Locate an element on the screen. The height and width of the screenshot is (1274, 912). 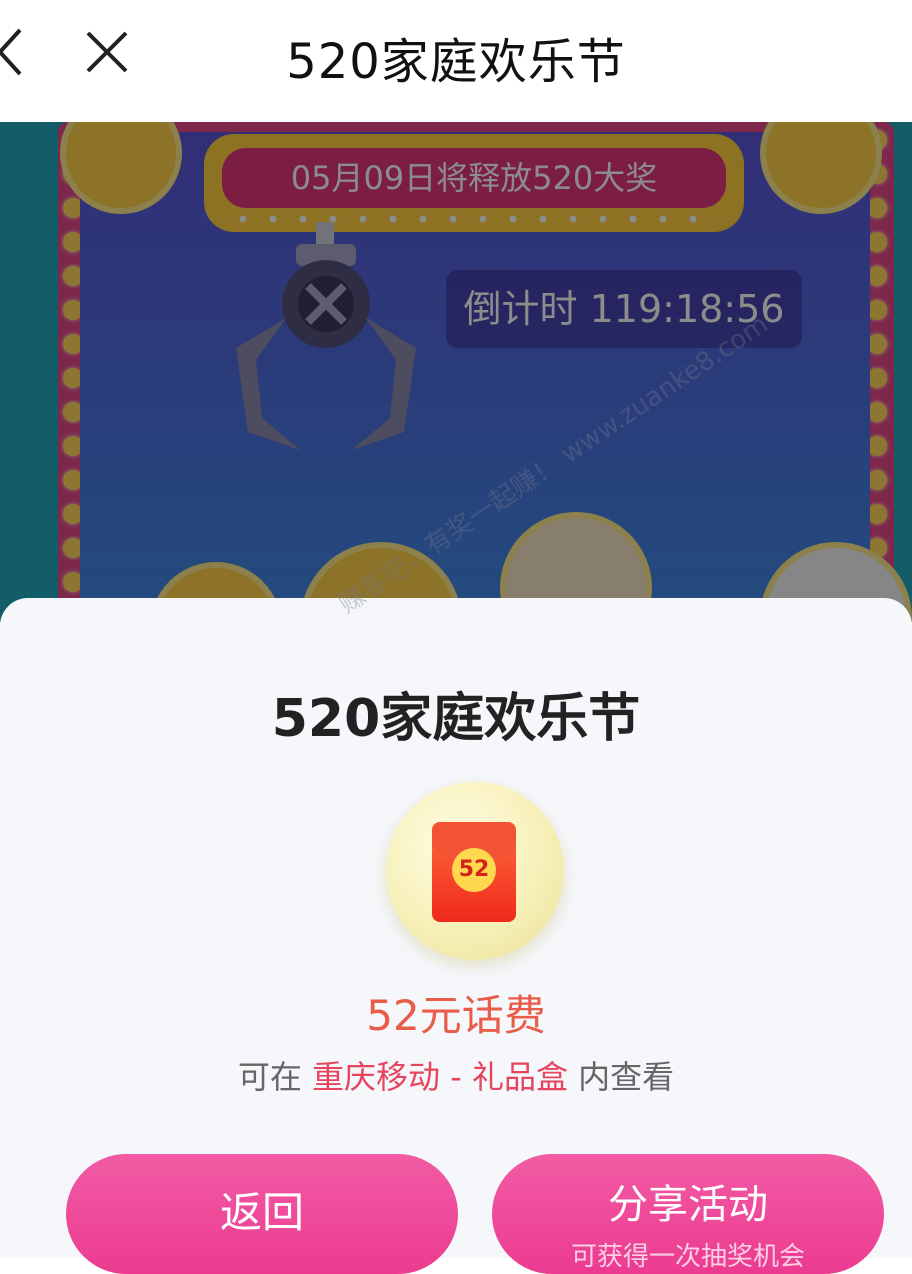
back-button-label: 返回 is located at coordinates (261, 1212).